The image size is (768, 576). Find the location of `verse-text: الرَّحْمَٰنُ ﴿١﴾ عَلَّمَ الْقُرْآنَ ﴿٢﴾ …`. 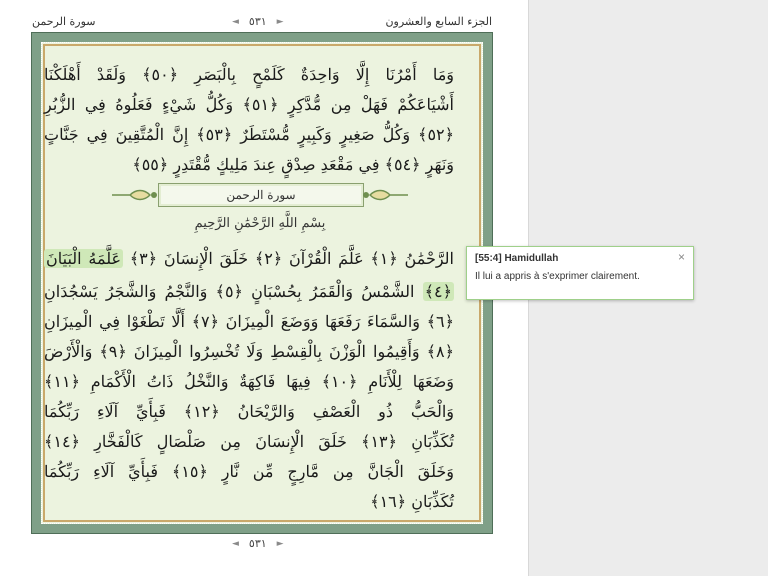

verse-text: الرَّحْمَٰنُ ﴿١﴾ عَلَّمَ الْقُرْآنَ ﴿٢﴾ … is located at coordinates (292, 258).